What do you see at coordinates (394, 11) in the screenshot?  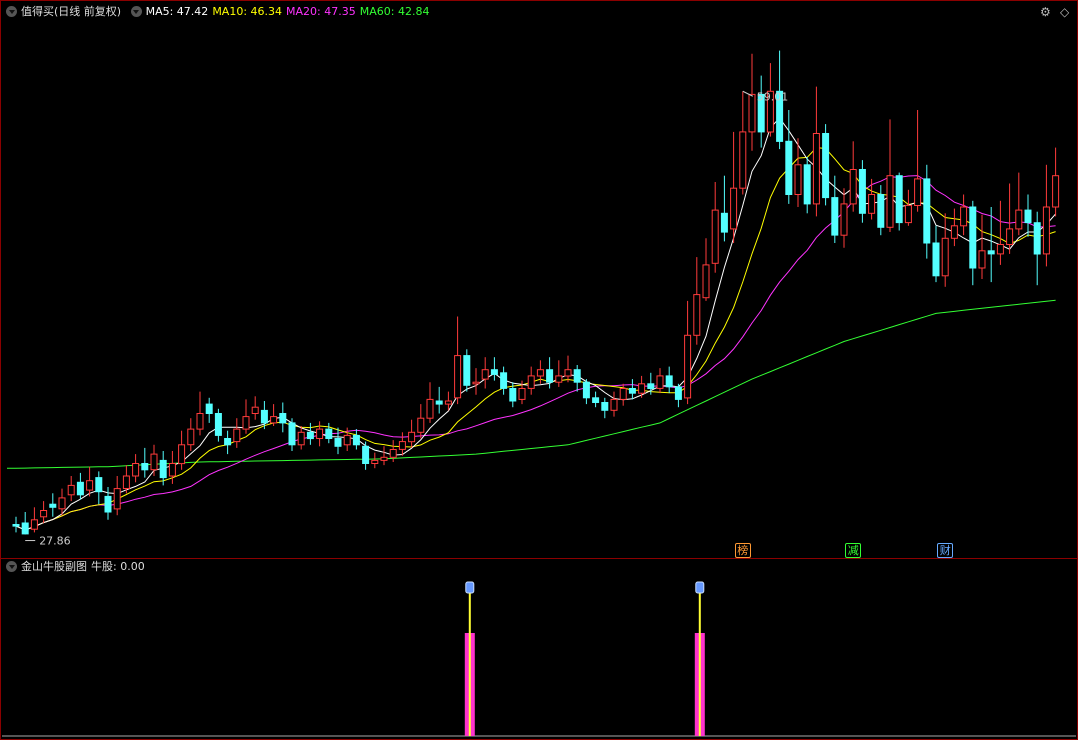 I see `ma60-value: MA60: 42.84` at bounding box center [394, 11].